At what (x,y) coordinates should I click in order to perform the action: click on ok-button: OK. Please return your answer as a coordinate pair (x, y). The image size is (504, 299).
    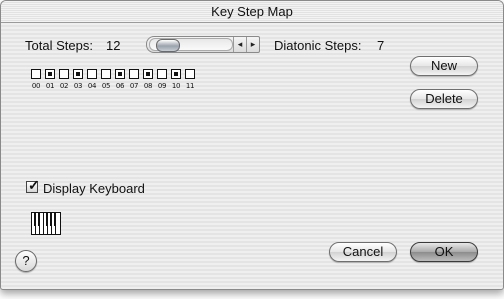
    Looking at the image, I should click on (444, 252).